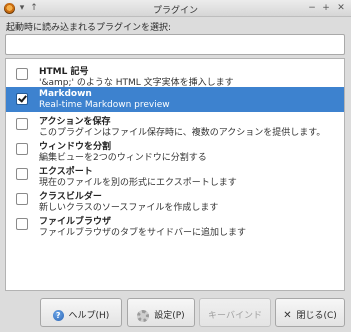  What do you see at coordinates (175, 150) in the screenshot?
I see `plugin-row-split-window: ウィンドウを分割 編集ビューを2つのウィンドウに分割する` at bounding box center [175, 150].